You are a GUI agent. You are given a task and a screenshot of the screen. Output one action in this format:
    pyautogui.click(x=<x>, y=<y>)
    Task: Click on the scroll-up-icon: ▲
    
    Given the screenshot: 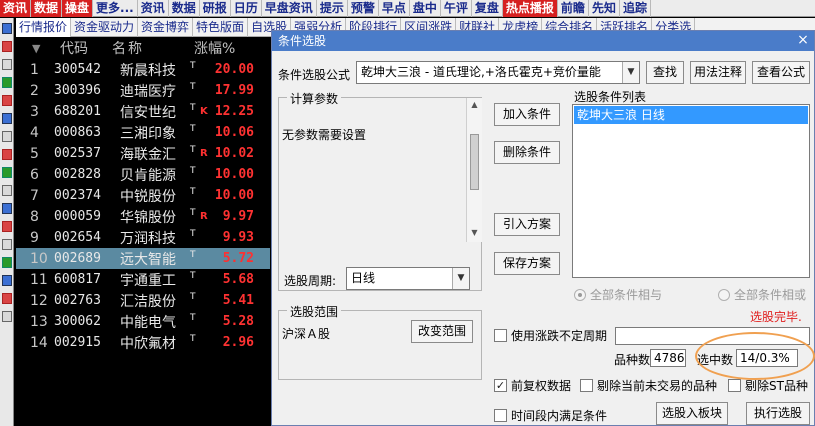 What is the action you would take?
    pyautogui.click(x=474, y=105)
    